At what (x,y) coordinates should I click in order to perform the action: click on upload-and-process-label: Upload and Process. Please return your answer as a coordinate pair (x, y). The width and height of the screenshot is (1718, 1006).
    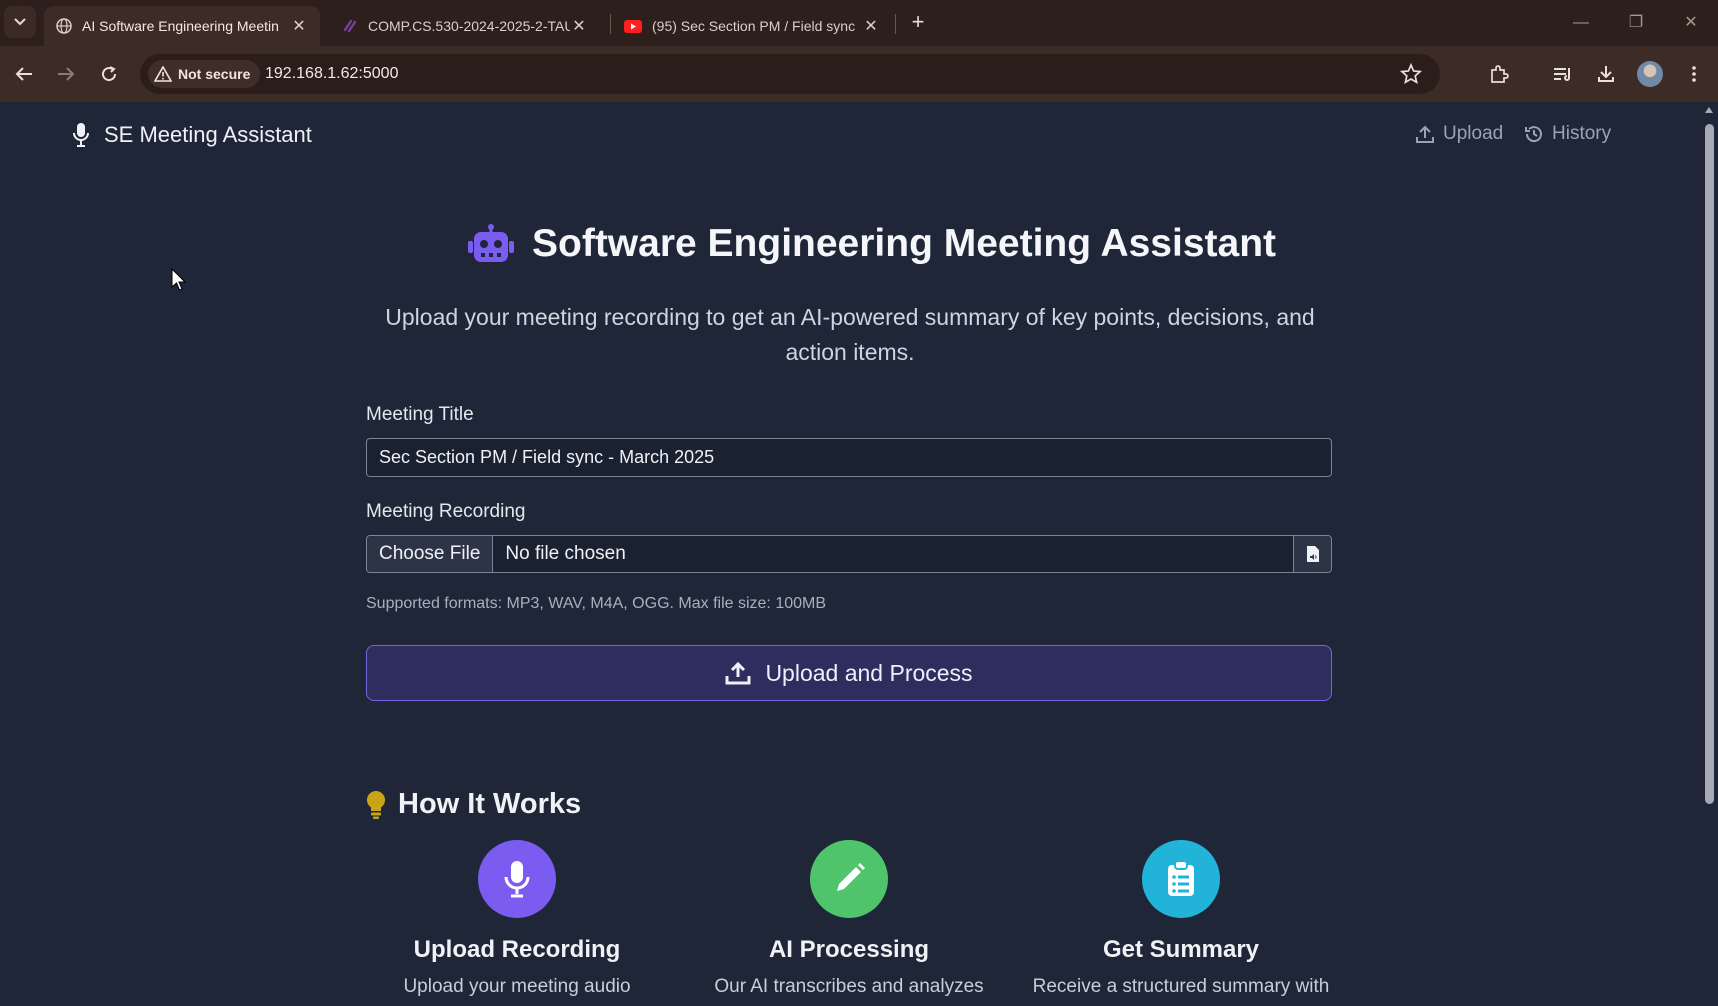
    Looking at the image, I should click on (869, 672).